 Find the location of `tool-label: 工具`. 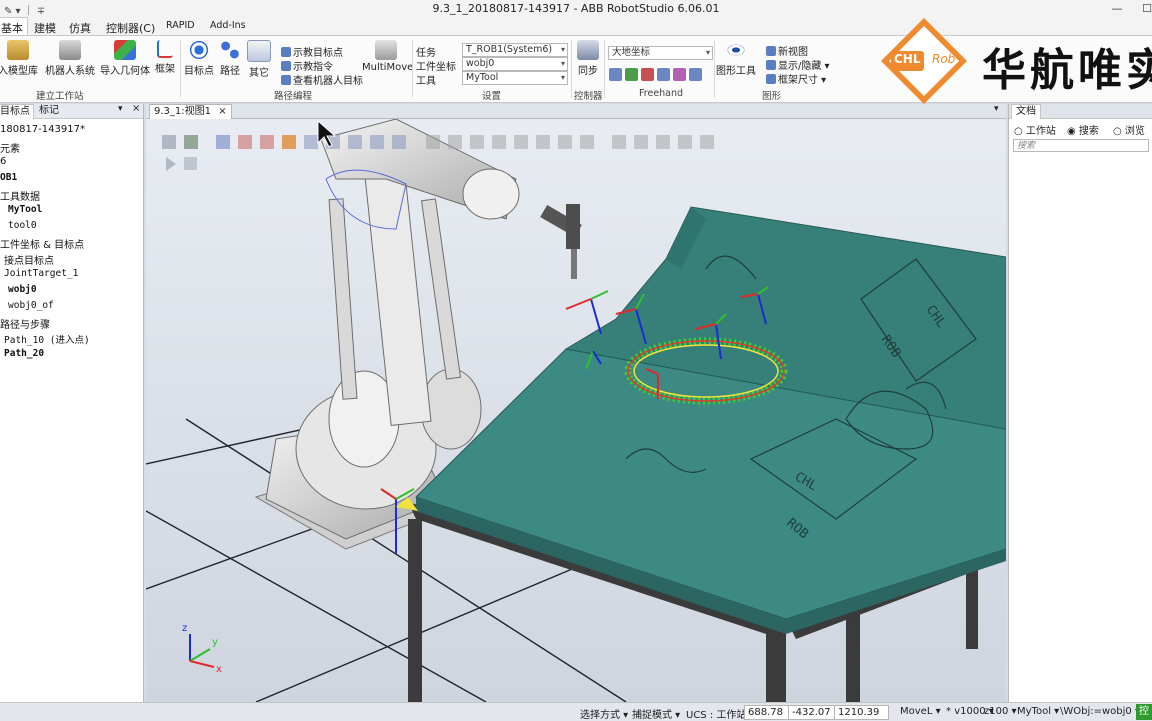

tool-label: 工具 is located at coordinates (426, 81).